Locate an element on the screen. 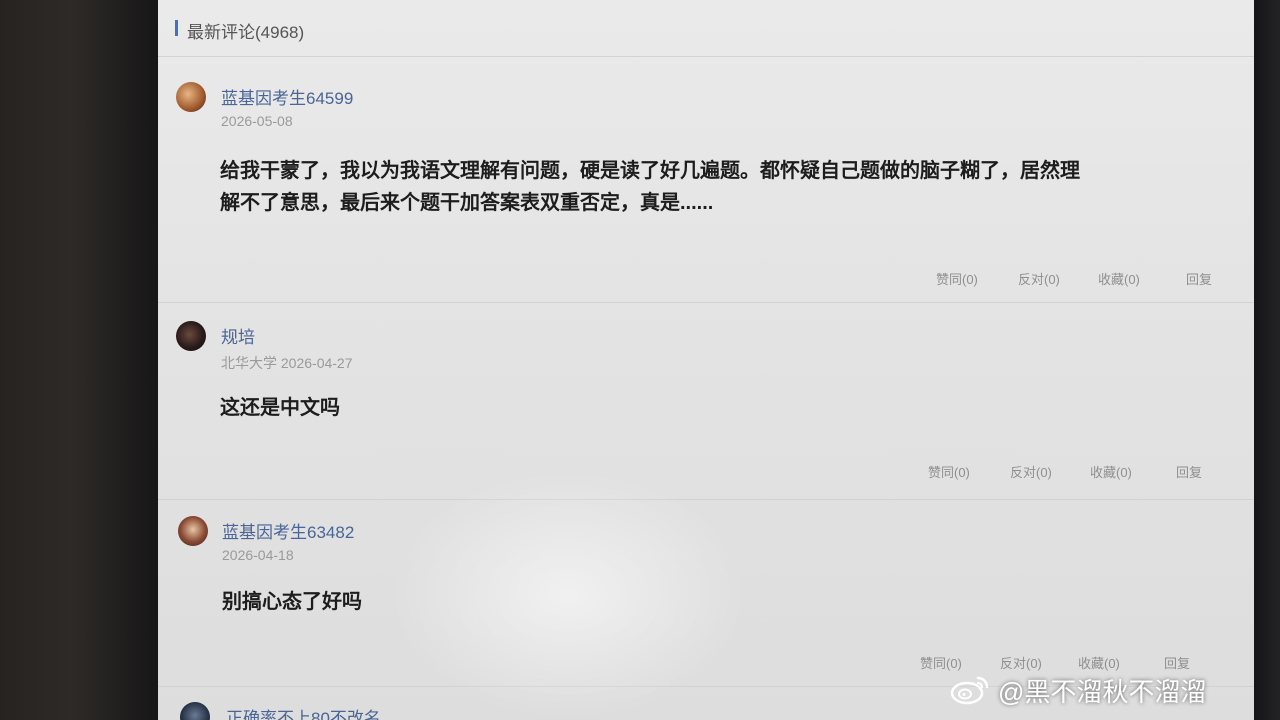  comment-username: 蓝基因考生64599 is located at coordinates (287, 96).